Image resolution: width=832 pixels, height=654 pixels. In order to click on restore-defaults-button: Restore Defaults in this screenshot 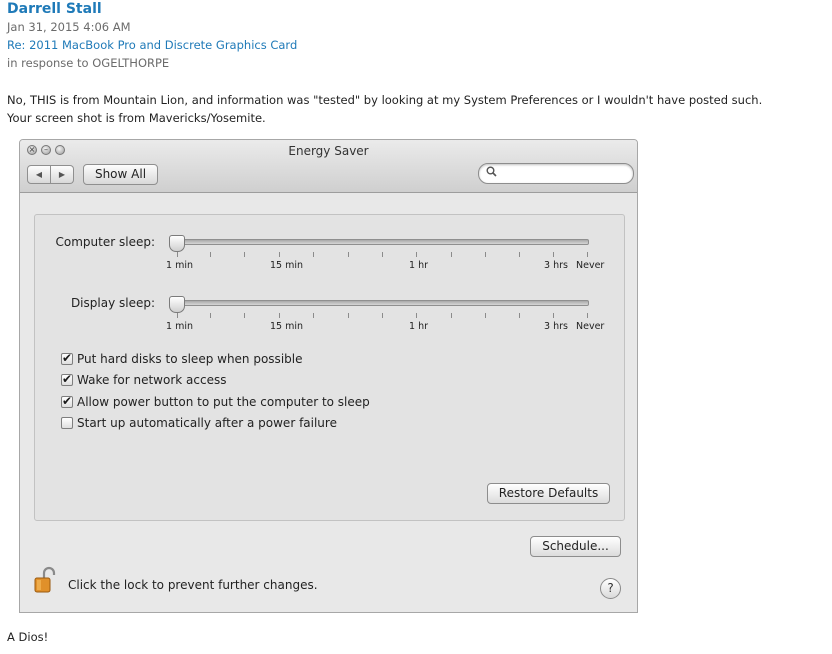, I will do `click(548, 493)`.